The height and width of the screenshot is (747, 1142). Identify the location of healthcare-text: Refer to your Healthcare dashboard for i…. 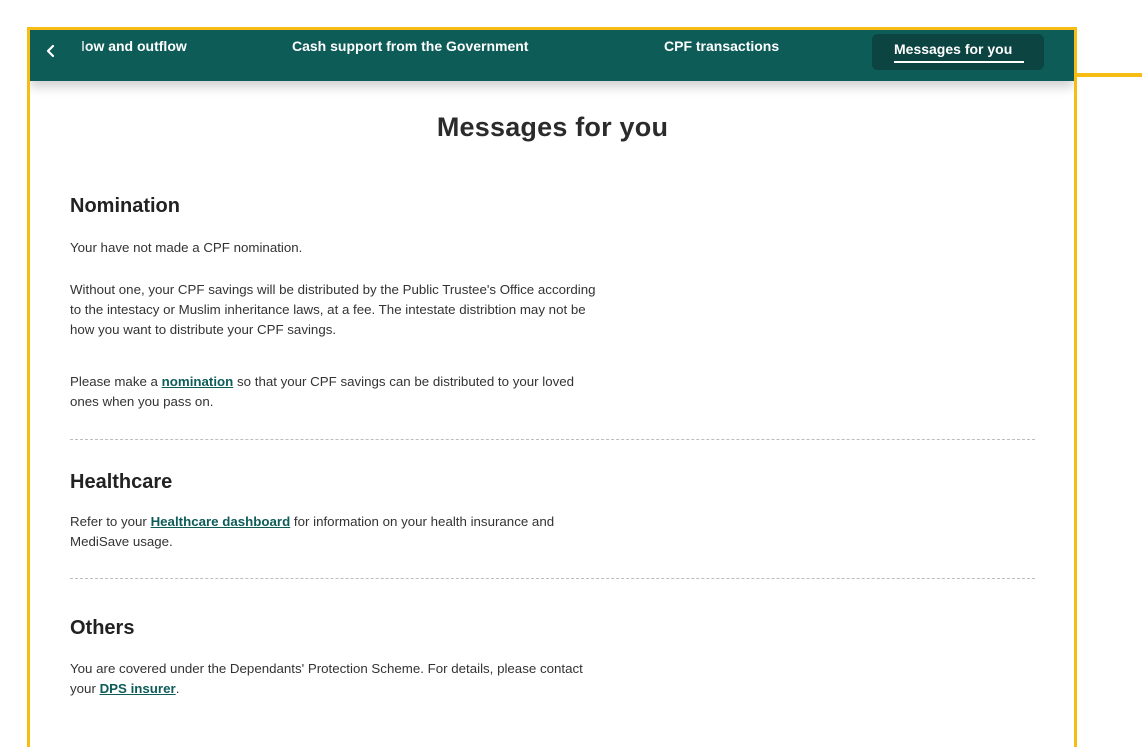
(395, 532).